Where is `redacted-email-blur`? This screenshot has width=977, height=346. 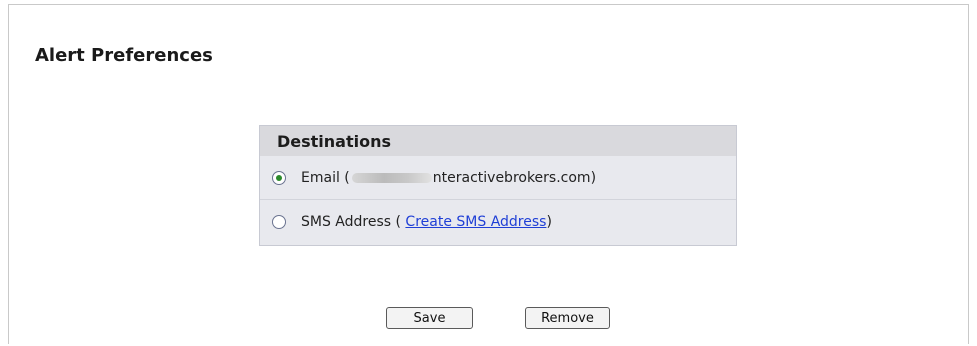
redacted-email-blur is located at coordinates (391, 177).